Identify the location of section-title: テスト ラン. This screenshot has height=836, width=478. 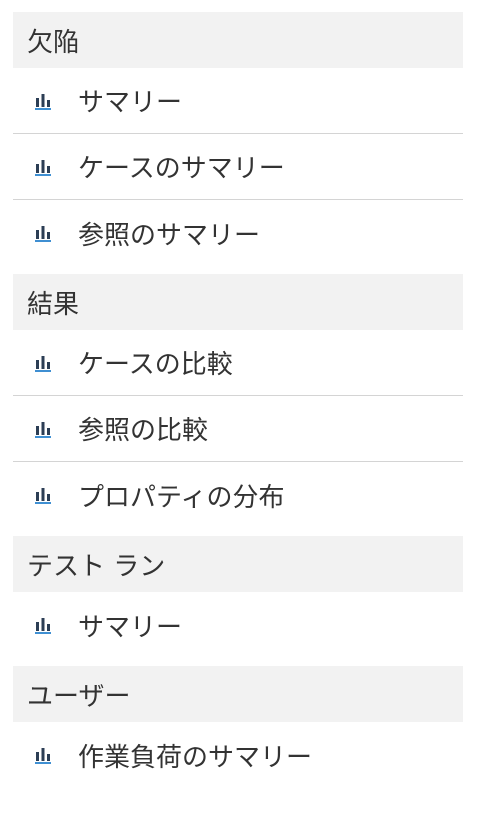
(96, 566).